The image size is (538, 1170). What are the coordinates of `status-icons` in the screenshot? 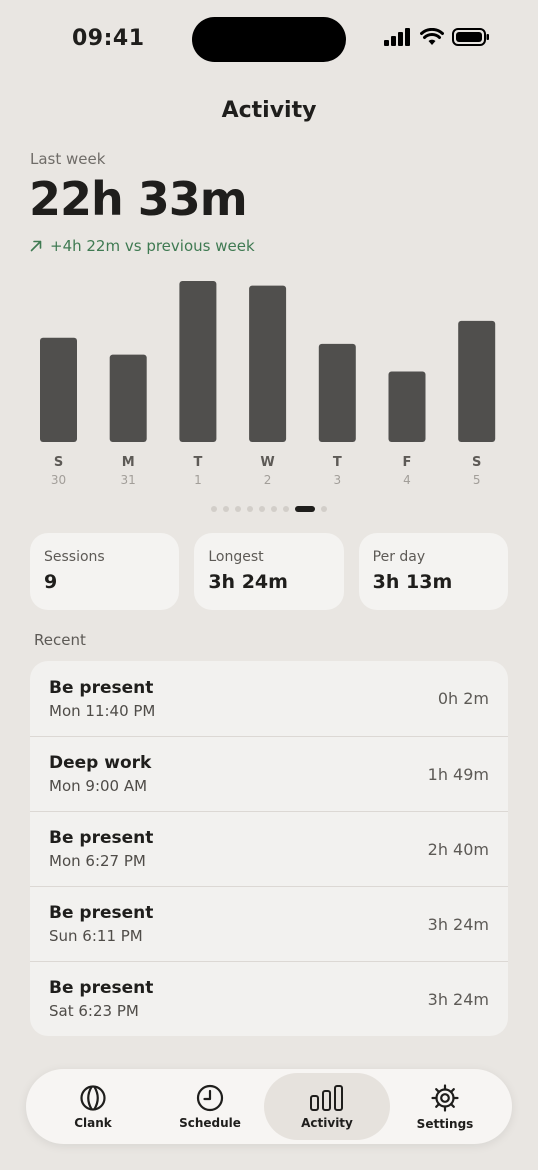 It's located at (437, 37).